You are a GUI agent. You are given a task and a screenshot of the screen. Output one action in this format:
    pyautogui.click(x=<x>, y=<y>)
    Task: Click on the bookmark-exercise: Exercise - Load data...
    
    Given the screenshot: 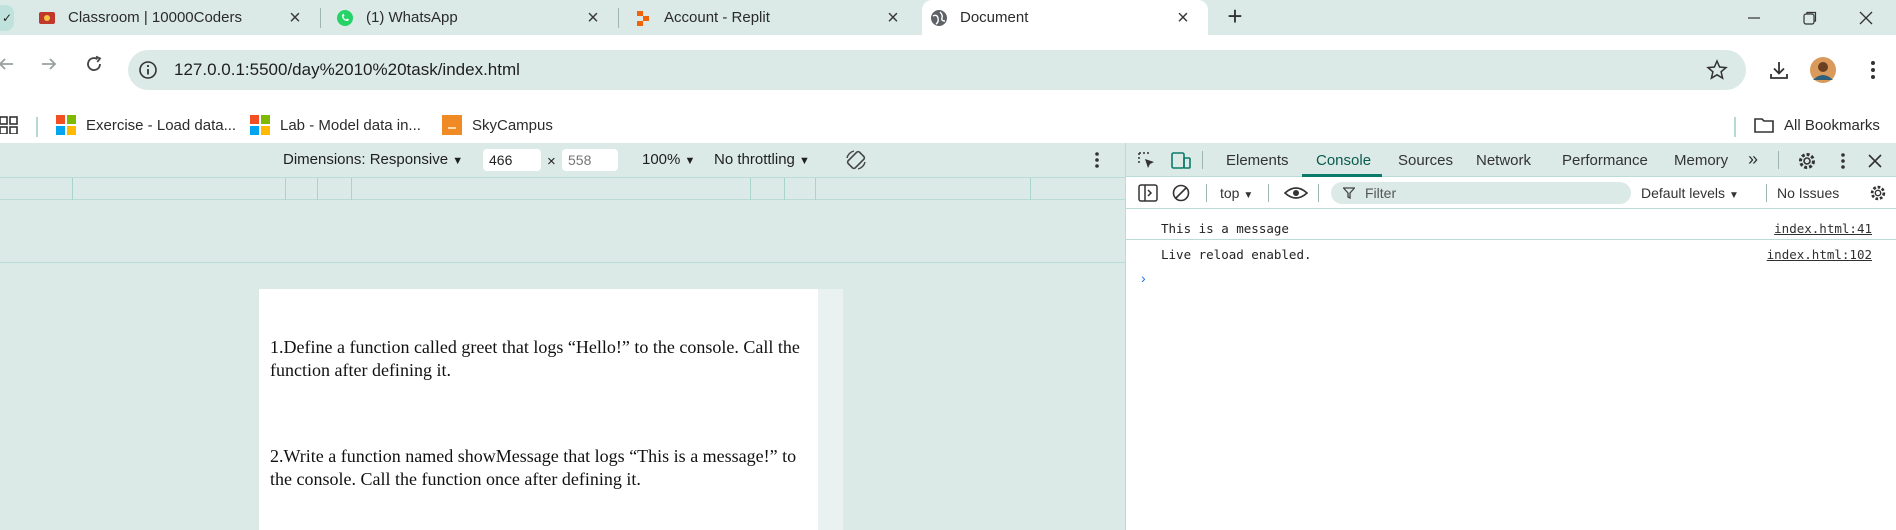 What is the action you would take?
    pyautogui.click(x=146, y=125)
    